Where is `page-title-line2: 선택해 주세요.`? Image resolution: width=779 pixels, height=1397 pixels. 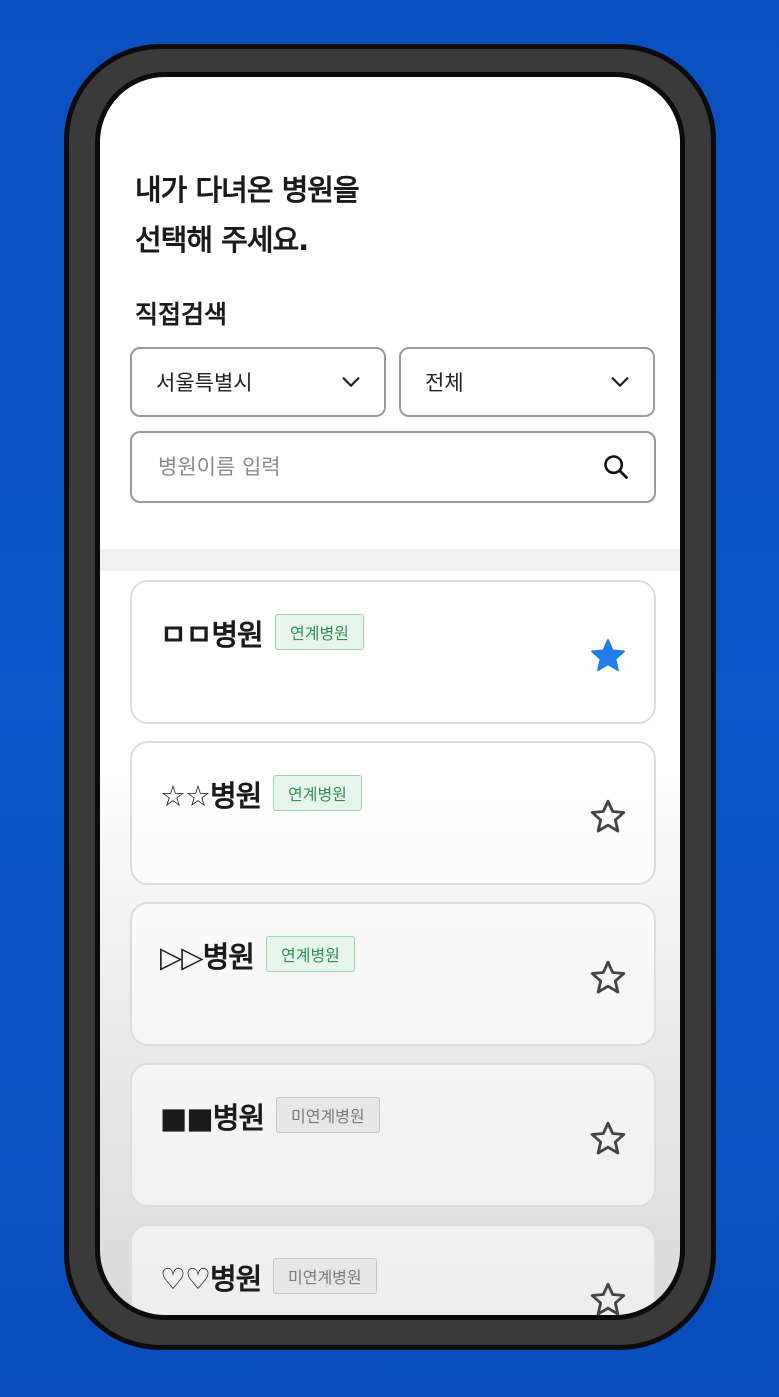 page-title-line2: 선택해 주세요. is located at coordinates (222, 240).